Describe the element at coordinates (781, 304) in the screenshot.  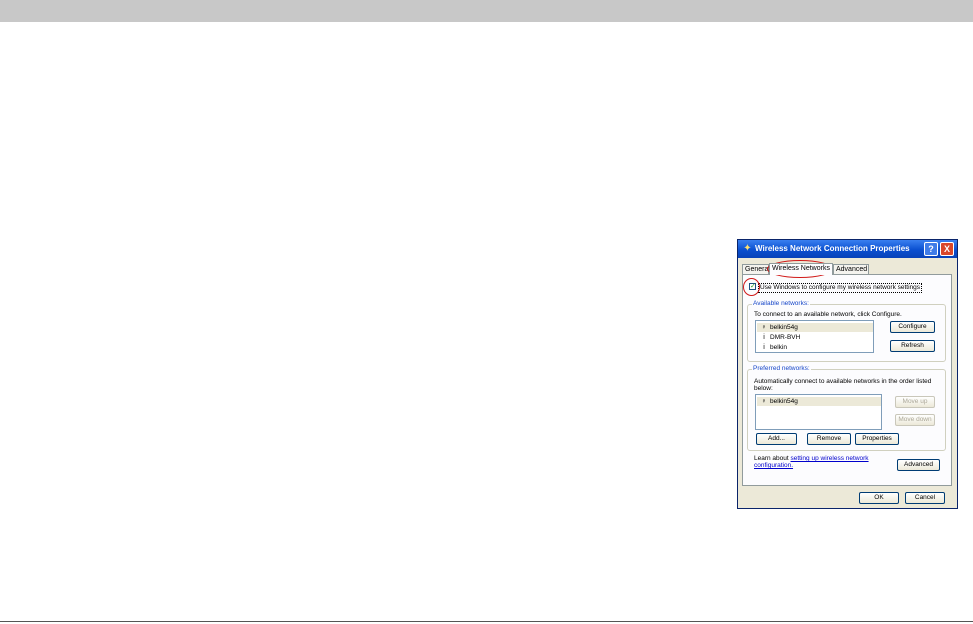
I see `available-networks-title: Available networks:` at that location.